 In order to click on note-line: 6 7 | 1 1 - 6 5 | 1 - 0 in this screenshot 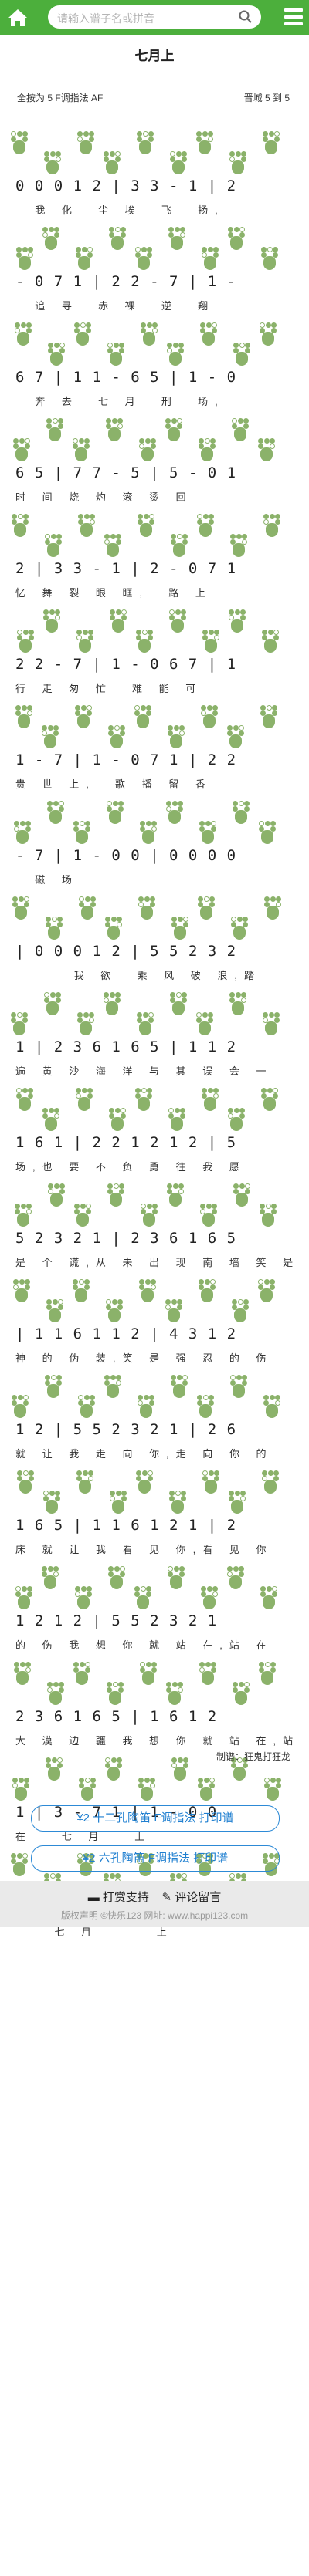, I will do `click(126, 377)`.